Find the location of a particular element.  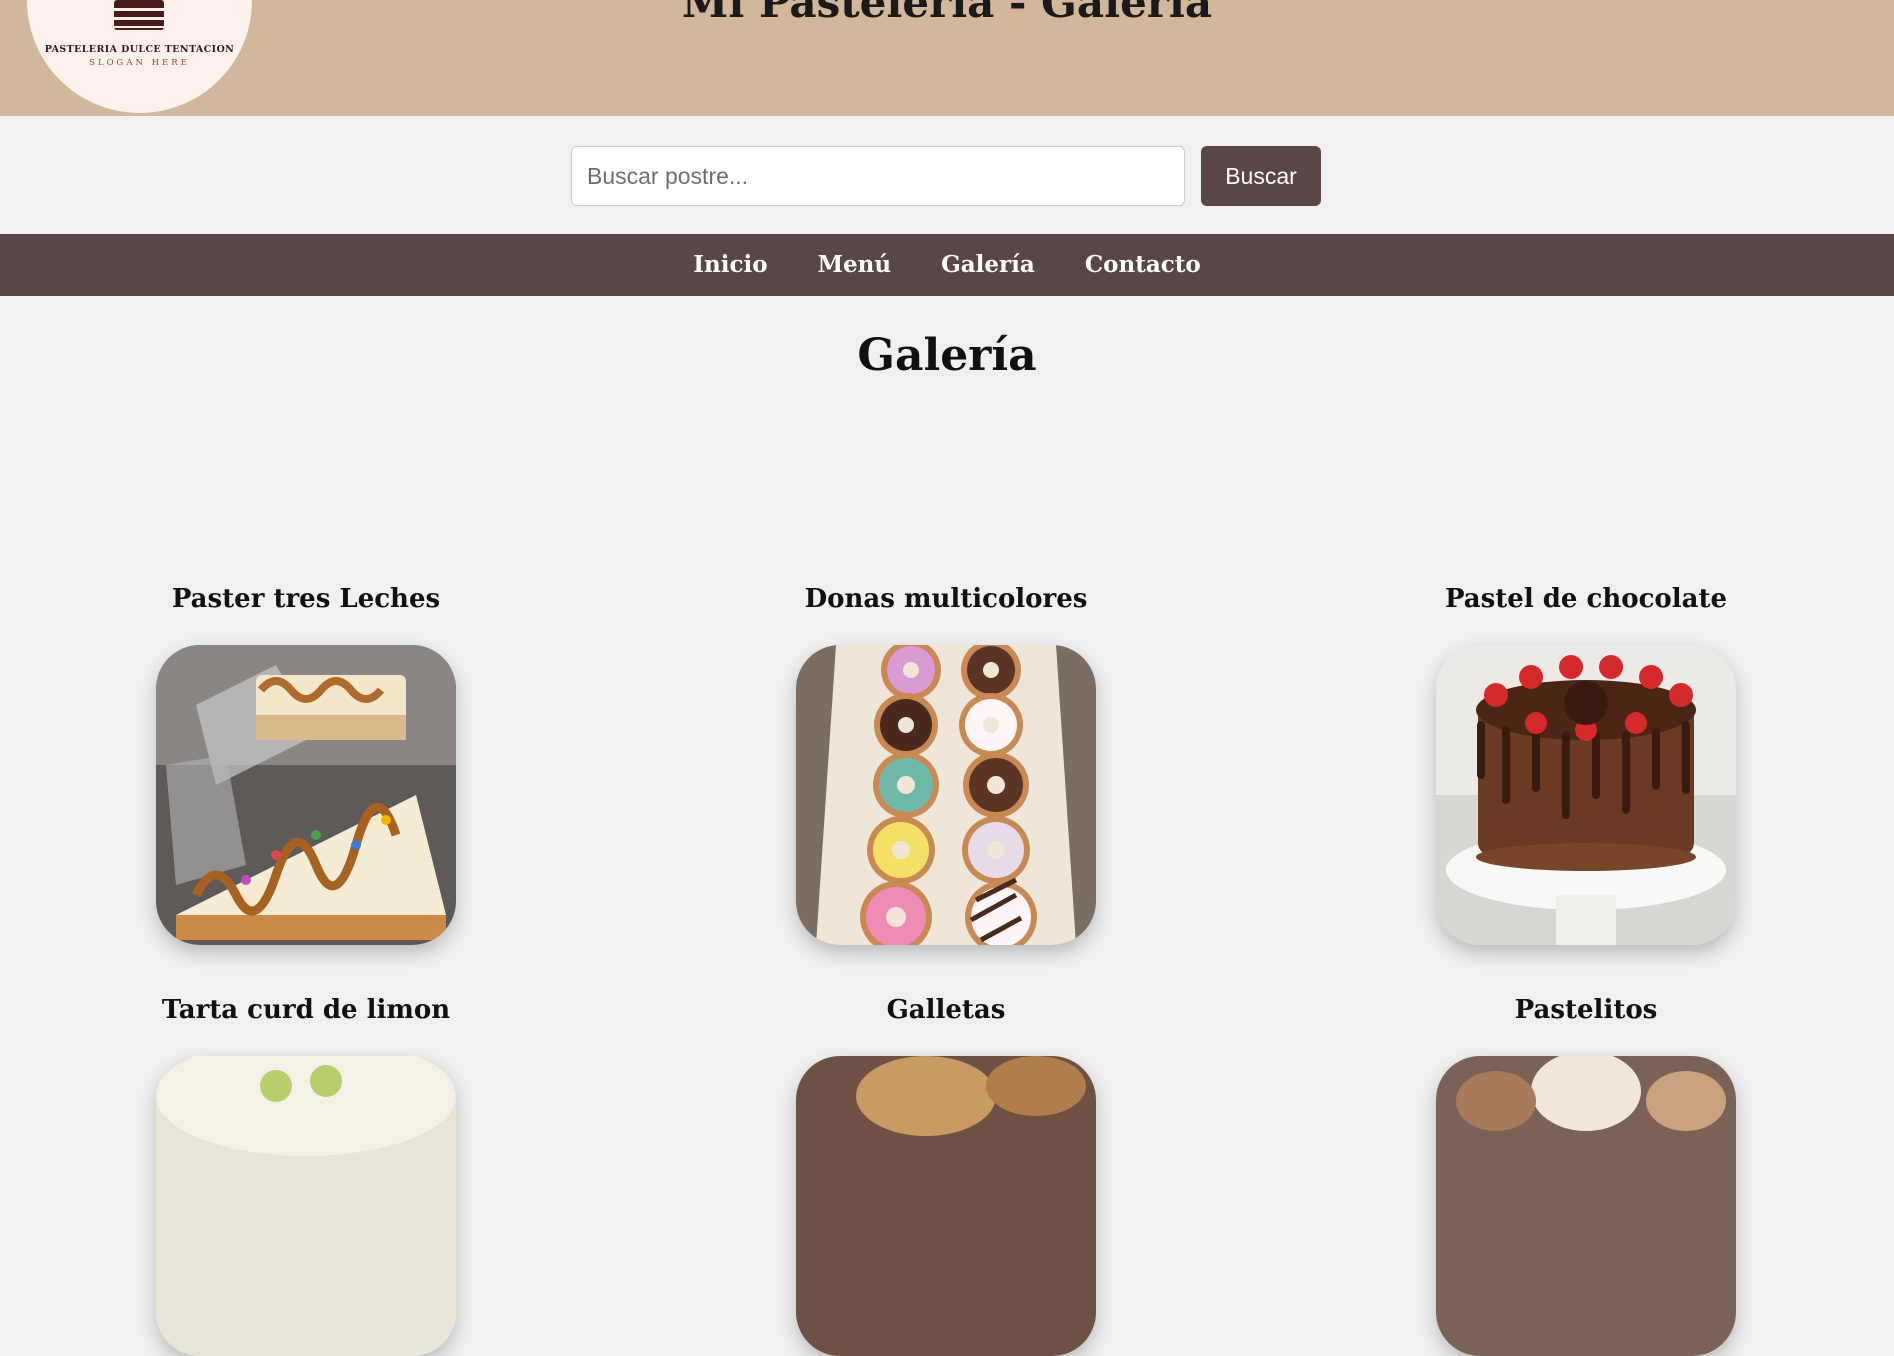

cookies-photo is located at coordinates (946, 1206).